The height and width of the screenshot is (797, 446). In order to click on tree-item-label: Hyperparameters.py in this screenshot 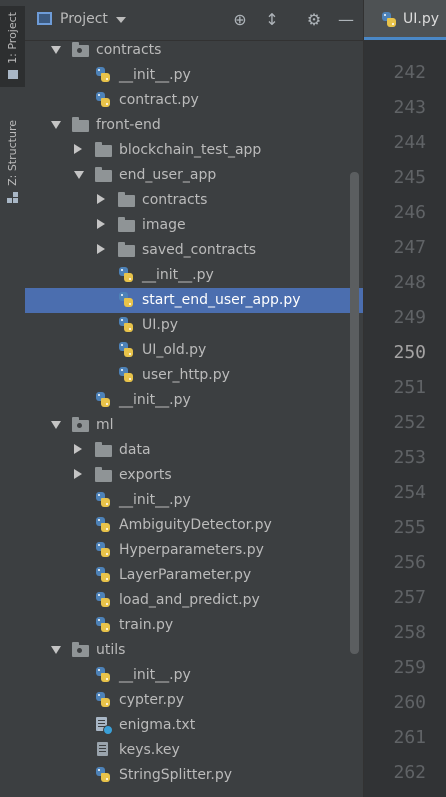, I will do `click(191, 550)`.